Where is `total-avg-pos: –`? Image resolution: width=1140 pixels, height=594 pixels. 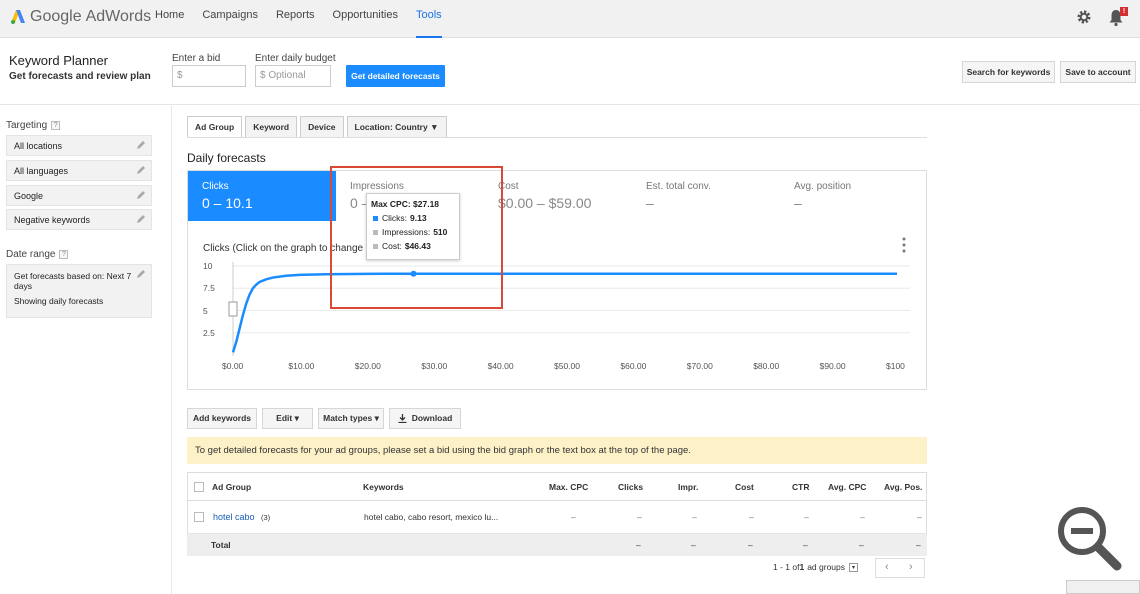 total-avg-pos: – is located at coordinates (918, 545).